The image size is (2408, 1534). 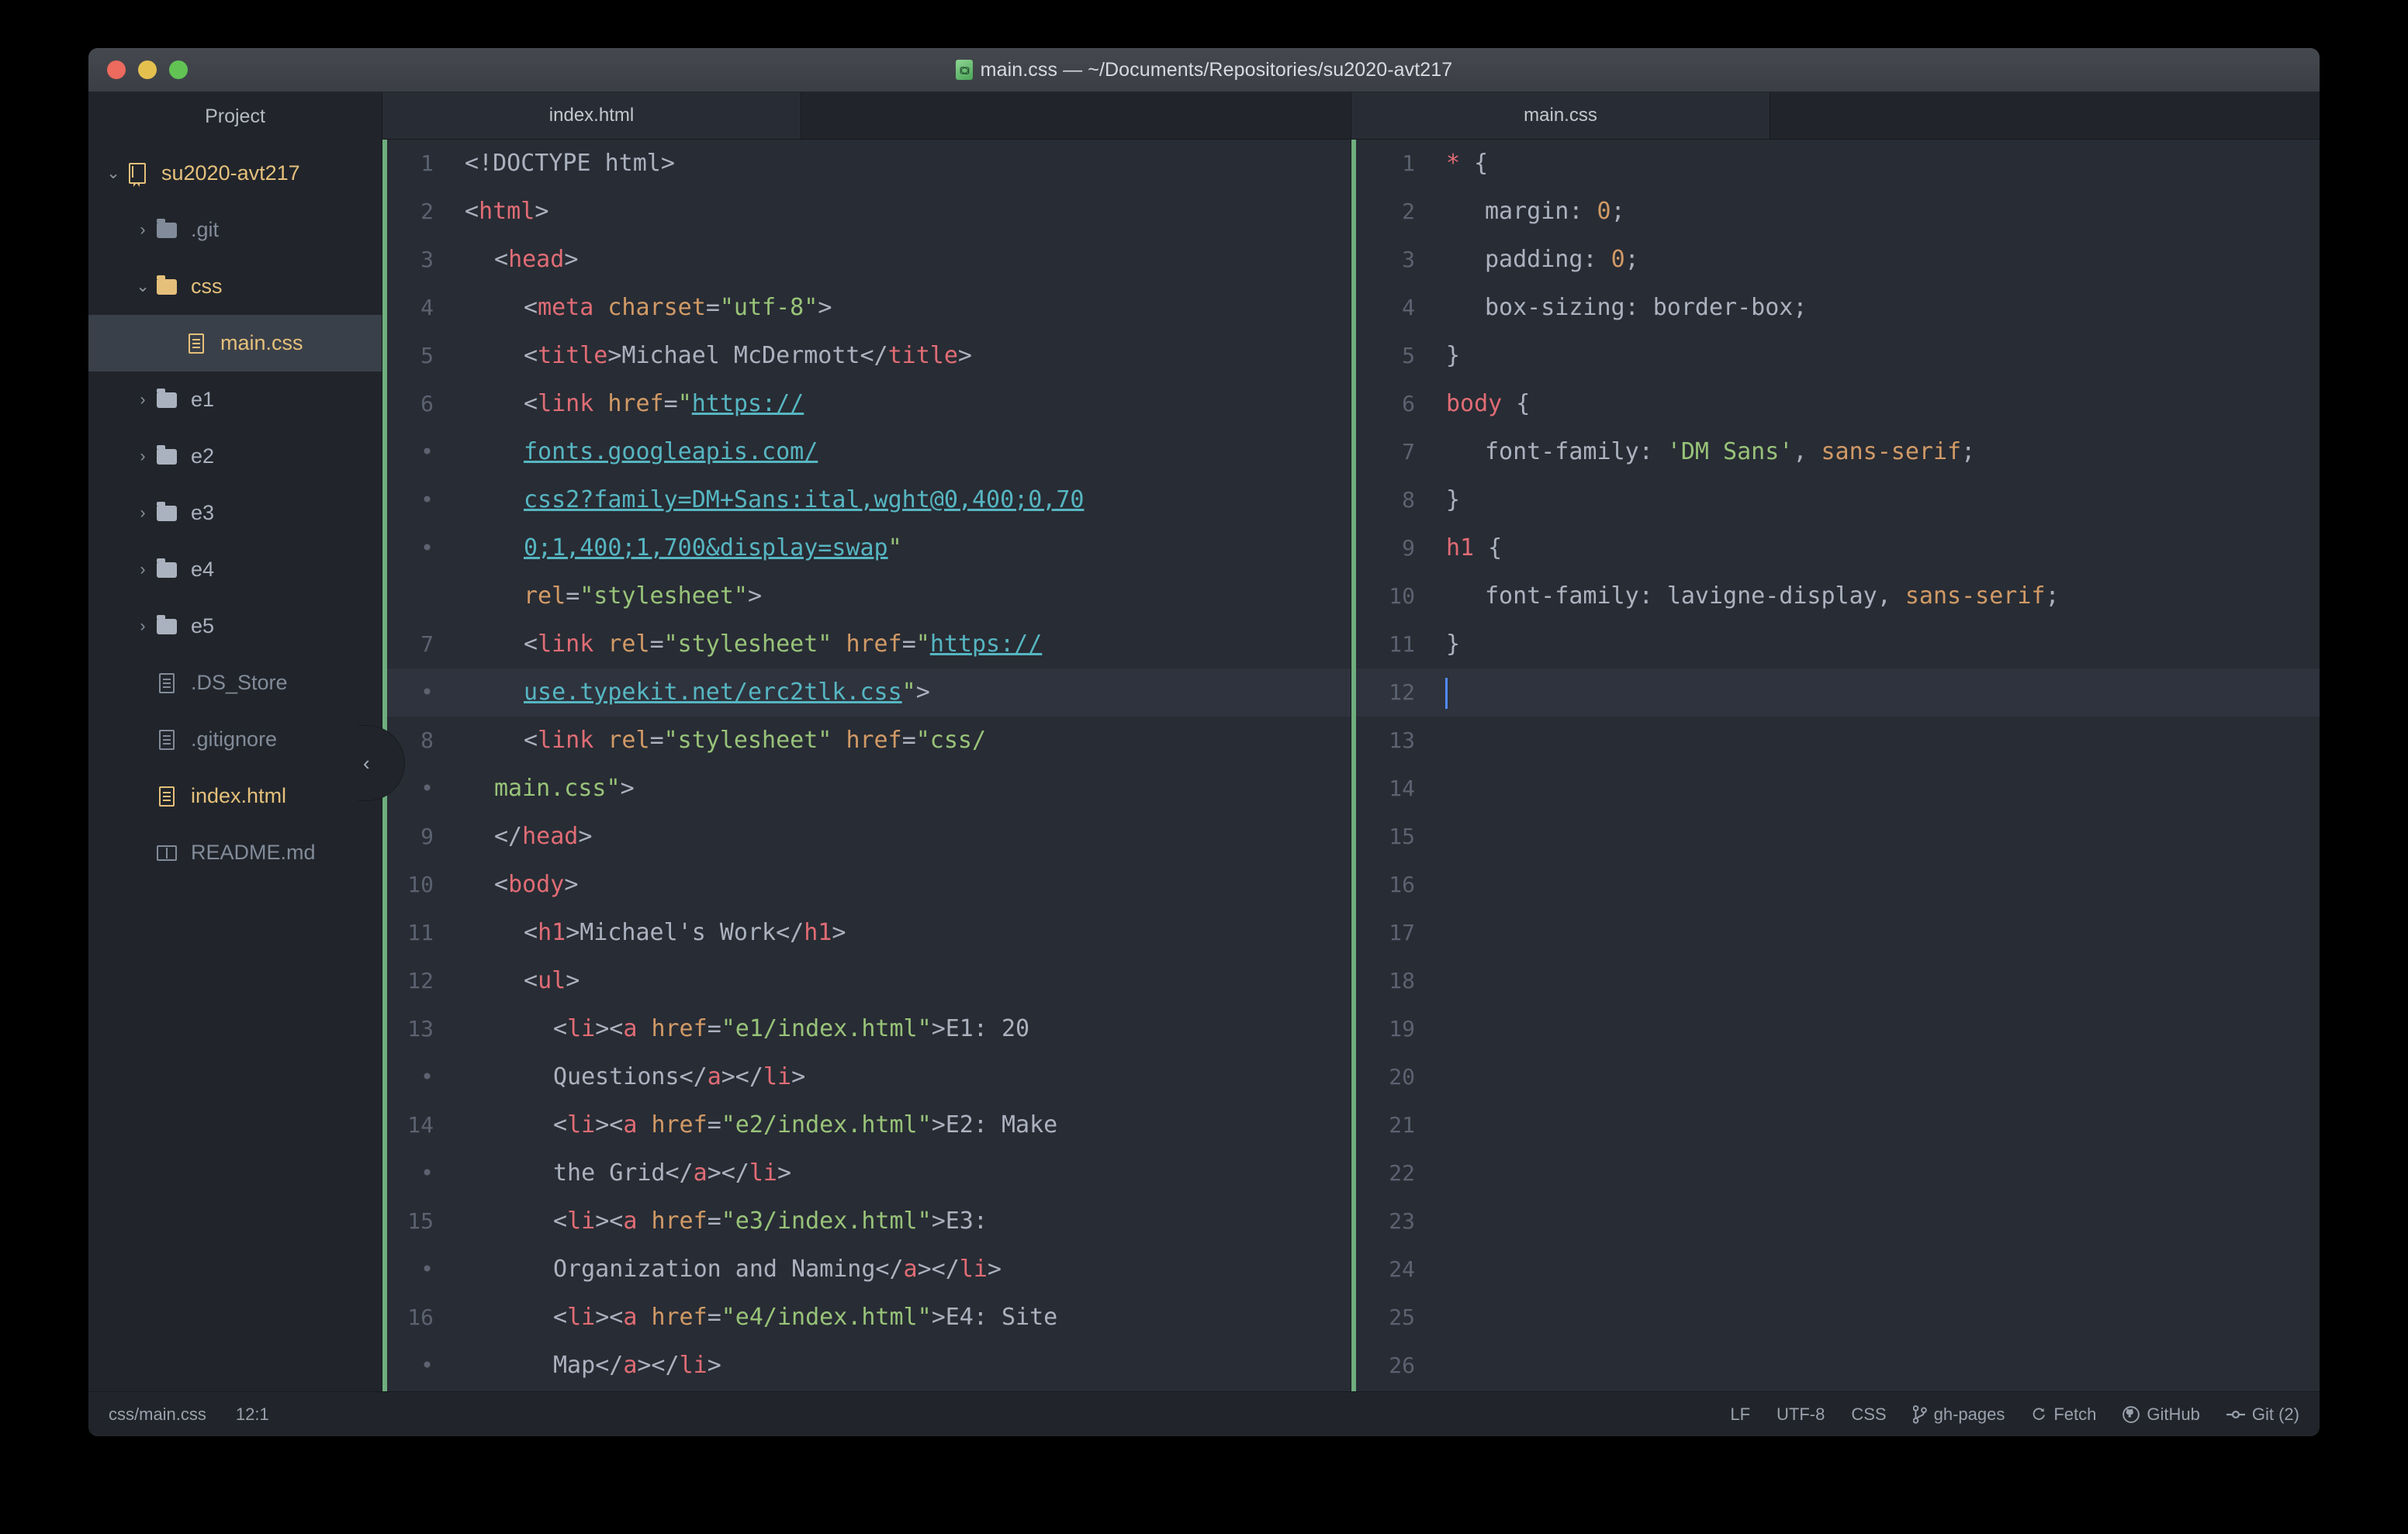 What do you see at coordinates (2063, 1414) in the screenshot?
I see `status-fetch: Fetch` at bounding box center [2063, 1414].